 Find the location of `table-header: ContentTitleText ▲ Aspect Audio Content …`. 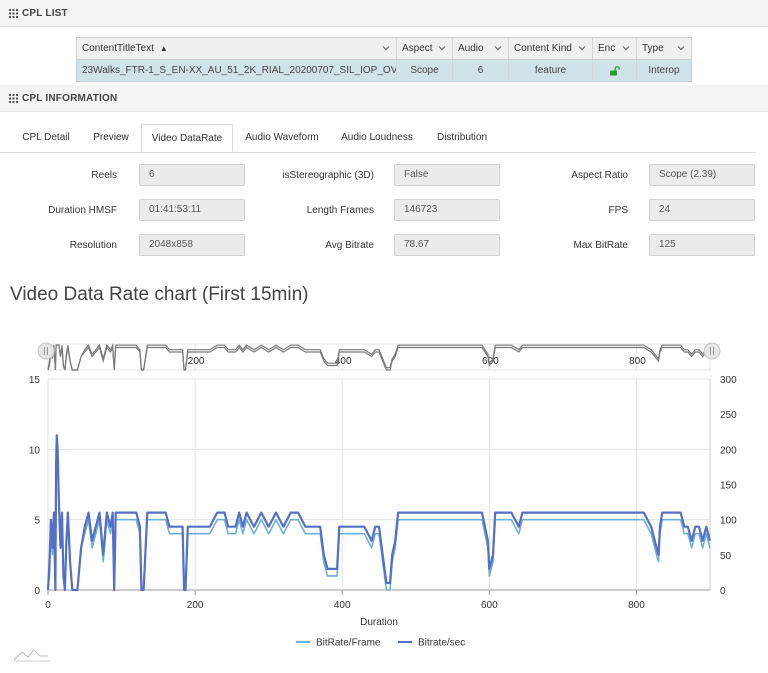

table-header: ContentTitleText ▲ Aspect Audio Content … is located at coordinates (384, 49).